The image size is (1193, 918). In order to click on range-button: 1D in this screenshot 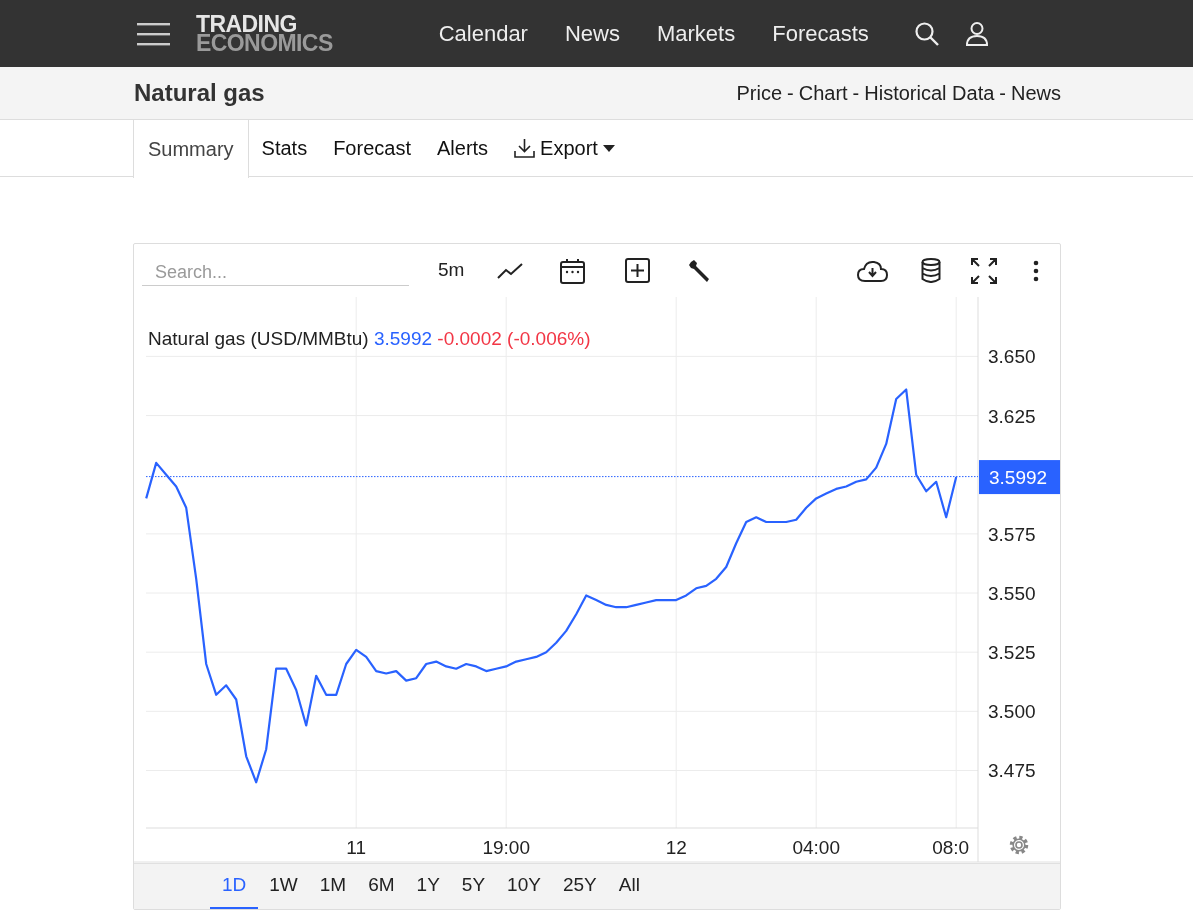, I will do `click(234, 886)`.